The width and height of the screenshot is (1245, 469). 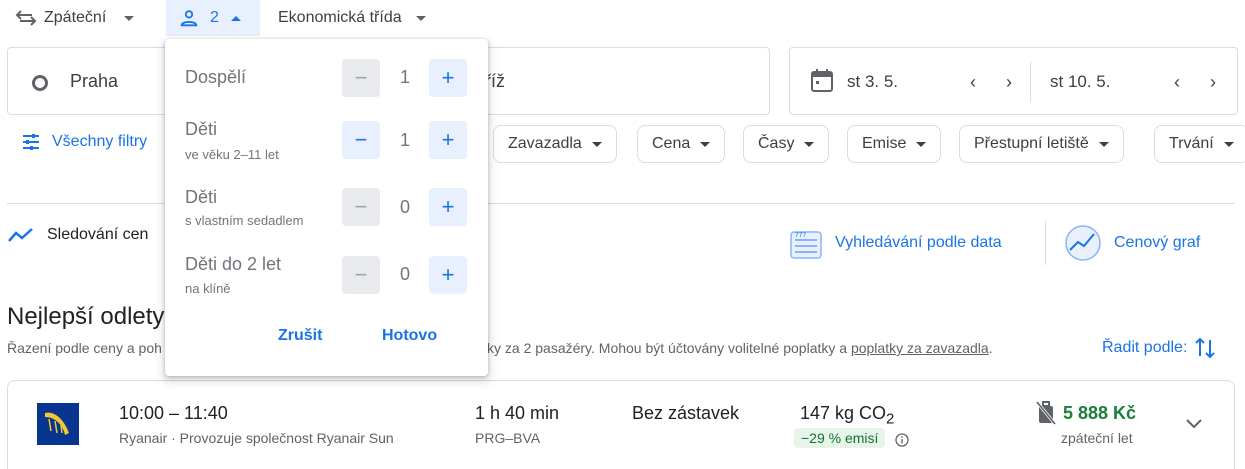 I want to click on infants-sublabel: na klíně, so click(x=208, y=288).